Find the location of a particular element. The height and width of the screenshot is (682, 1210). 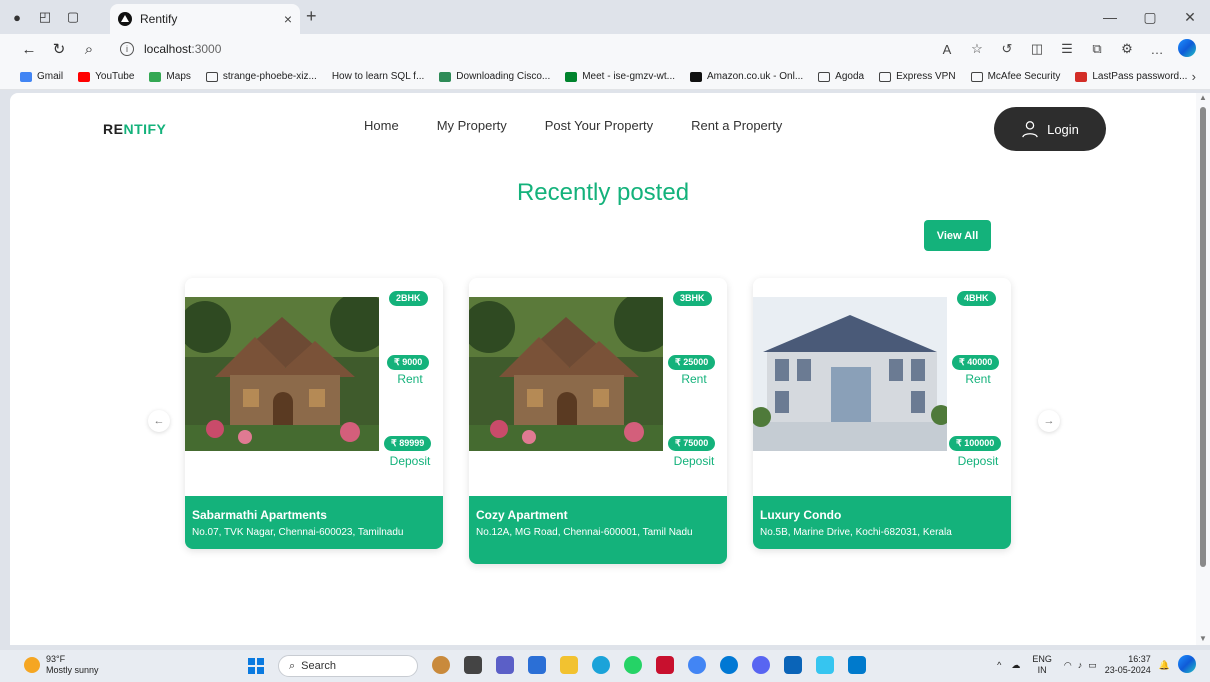

deposit-badge: ₹ 89999 is located at coordinates (408, 443).